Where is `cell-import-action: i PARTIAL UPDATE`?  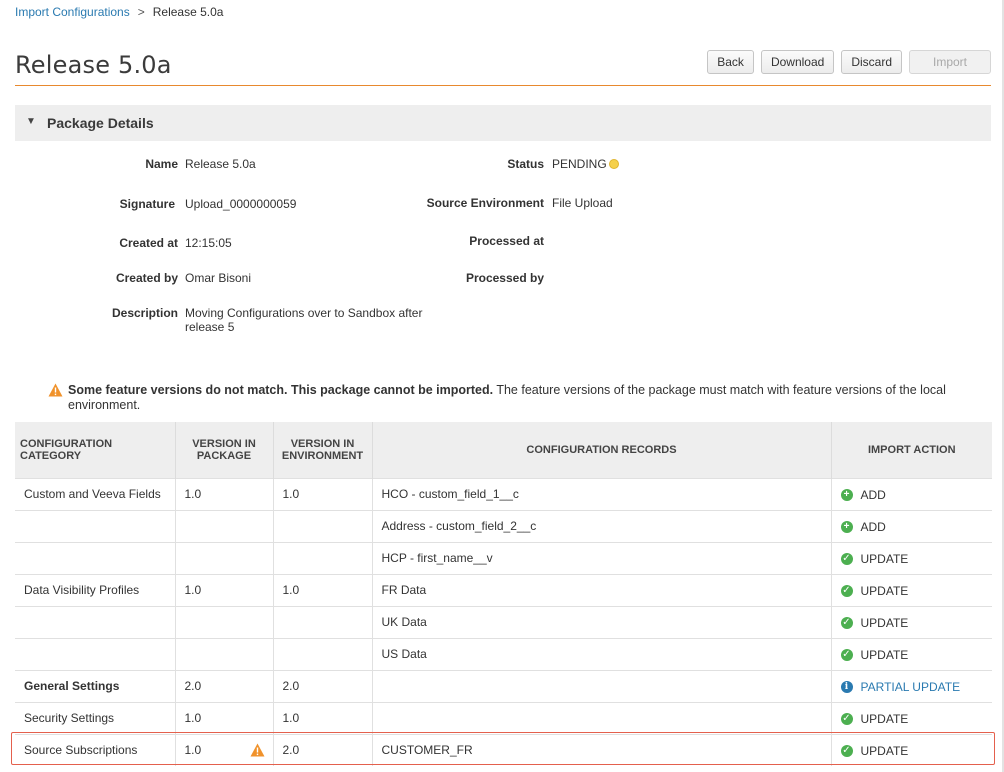 cell-import-action: i PARTIAL UPDATE is located at coordinates (911, 685).